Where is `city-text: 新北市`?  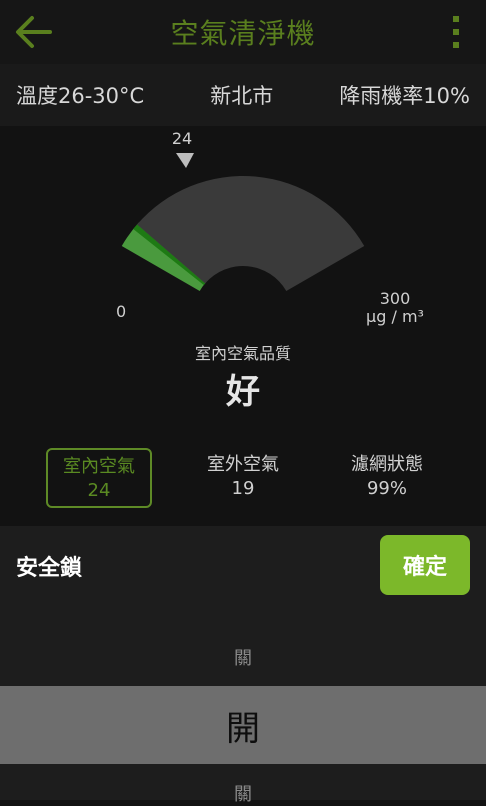 city-text: 新北市 is located at coordinates (242, 96).